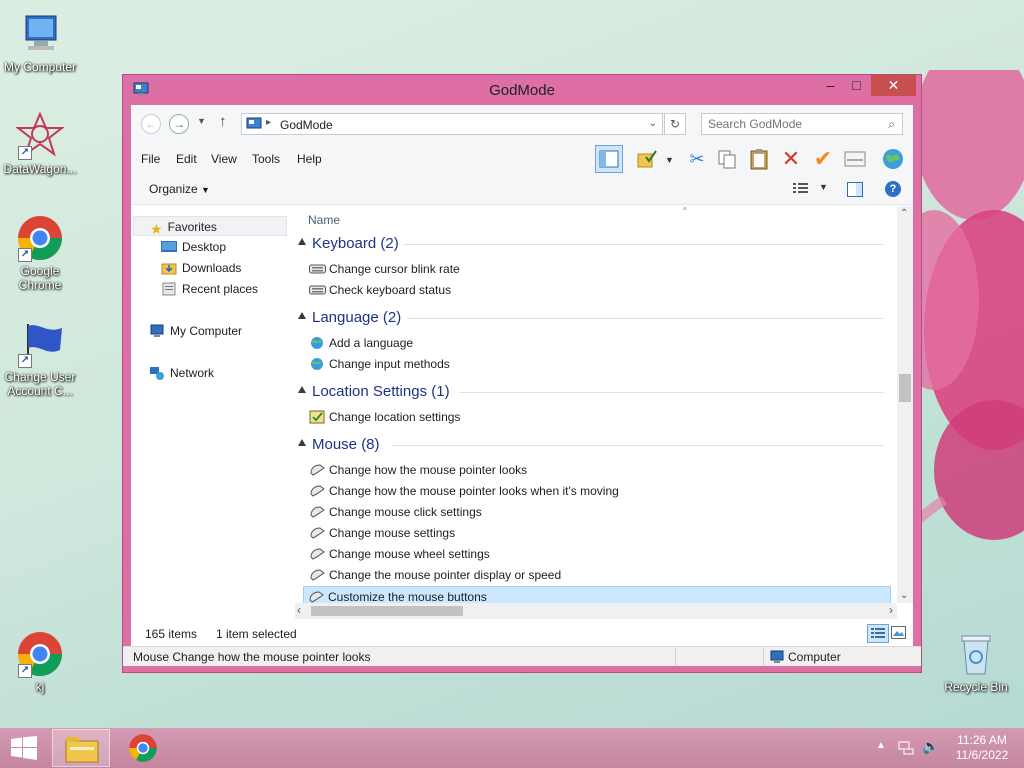  What do you see at coordinates (599, 269) in the screenshot?
I see `list-item: Change cursor blink rate` at bounding box center [599, 269].